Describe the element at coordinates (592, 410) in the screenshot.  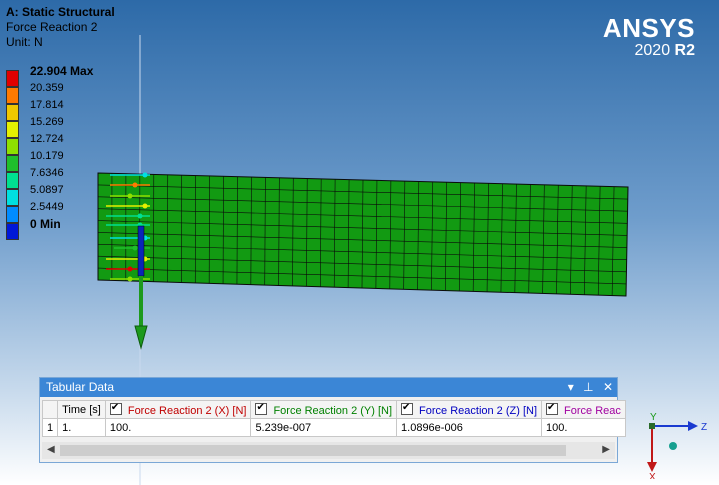
I see `column-header-label: Force Reac` at that location.